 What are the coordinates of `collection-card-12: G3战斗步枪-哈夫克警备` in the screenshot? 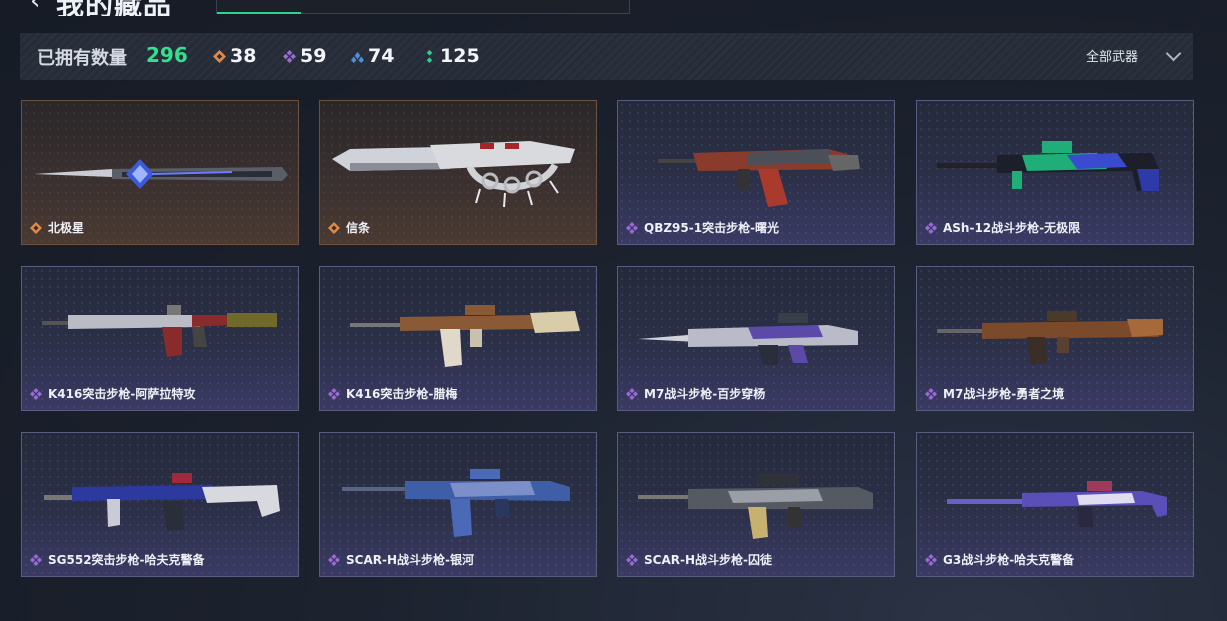 It's located at (1055, 504).